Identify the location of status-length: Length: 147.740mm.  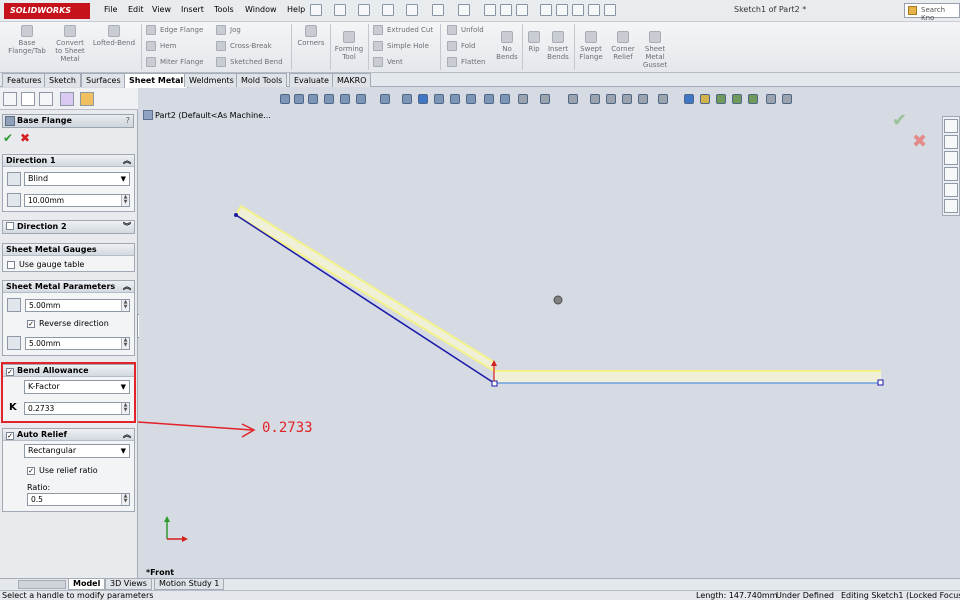
(737, 595).